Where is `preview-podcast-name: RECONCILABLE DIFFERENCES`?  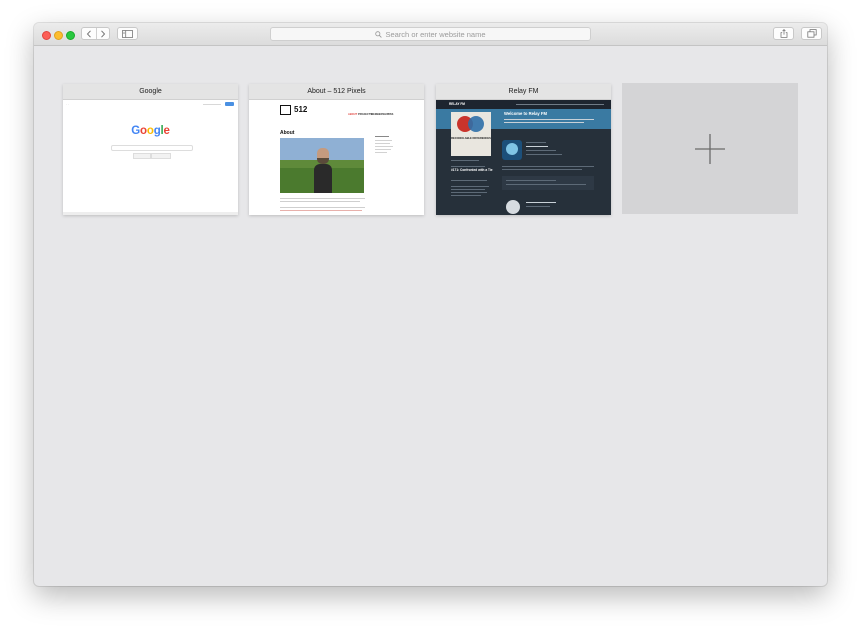
preview-podcast-name: RECONCILABLE DIFFERENCES is located at coordinates (471, 138).